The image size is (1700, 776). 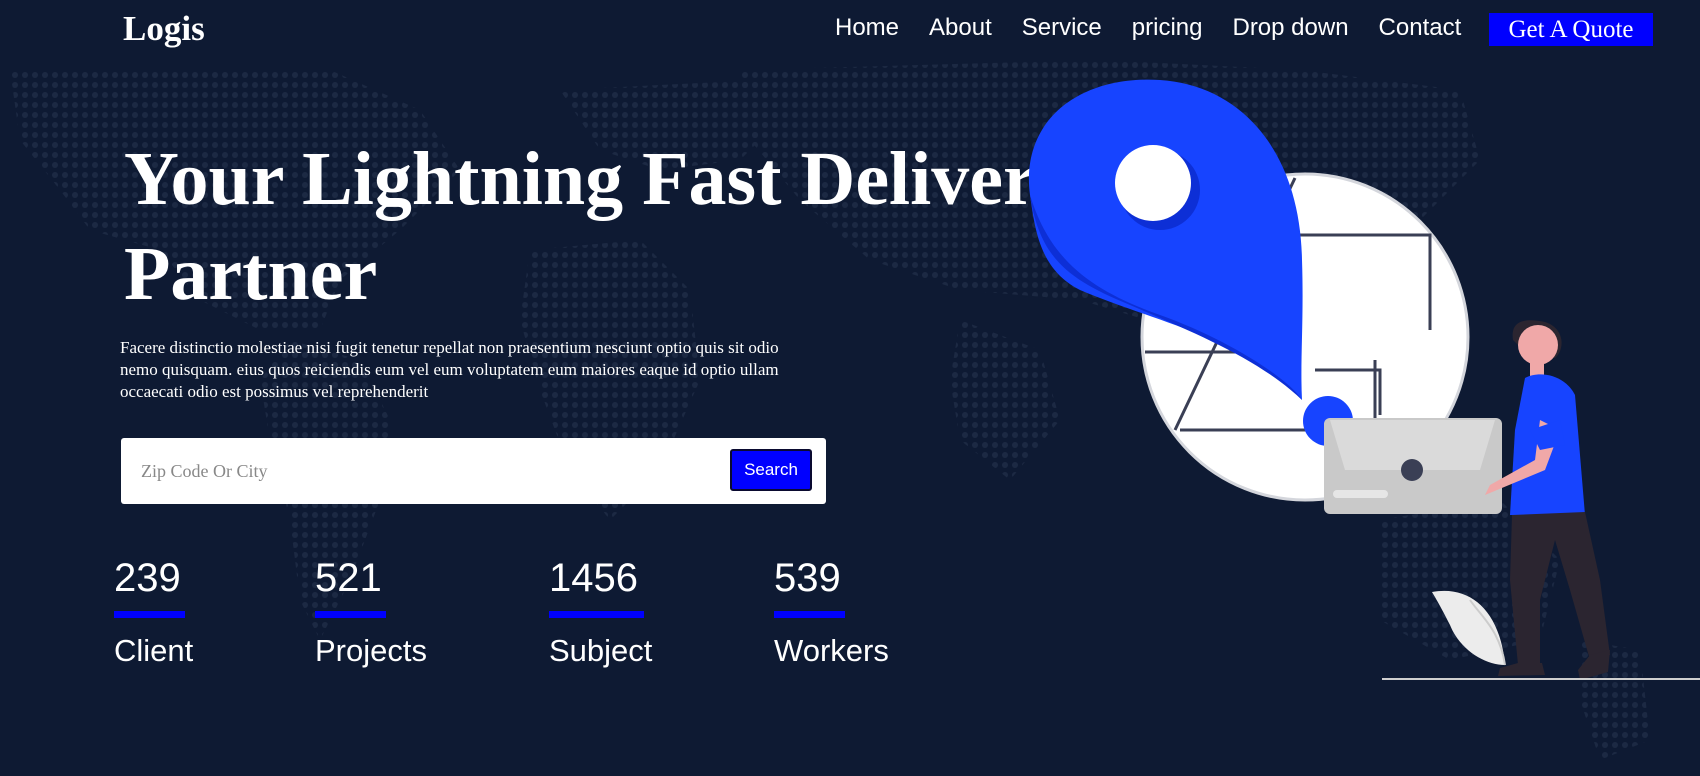 I want to click on person-illustration, so click(x=1547, y=500).